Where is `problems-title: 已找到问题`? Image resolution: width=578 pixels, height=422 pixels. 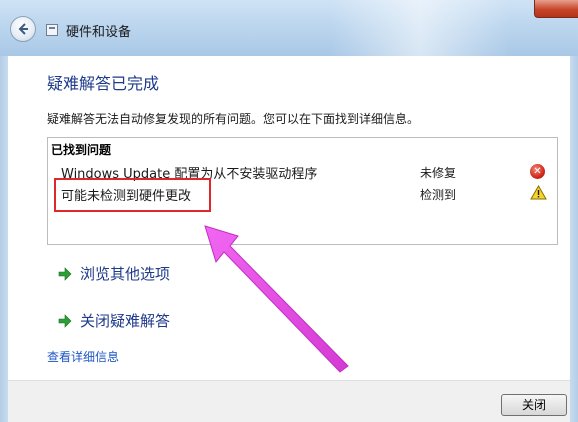
problems-title: 已找到问题 is located at coordinates (81, 150).